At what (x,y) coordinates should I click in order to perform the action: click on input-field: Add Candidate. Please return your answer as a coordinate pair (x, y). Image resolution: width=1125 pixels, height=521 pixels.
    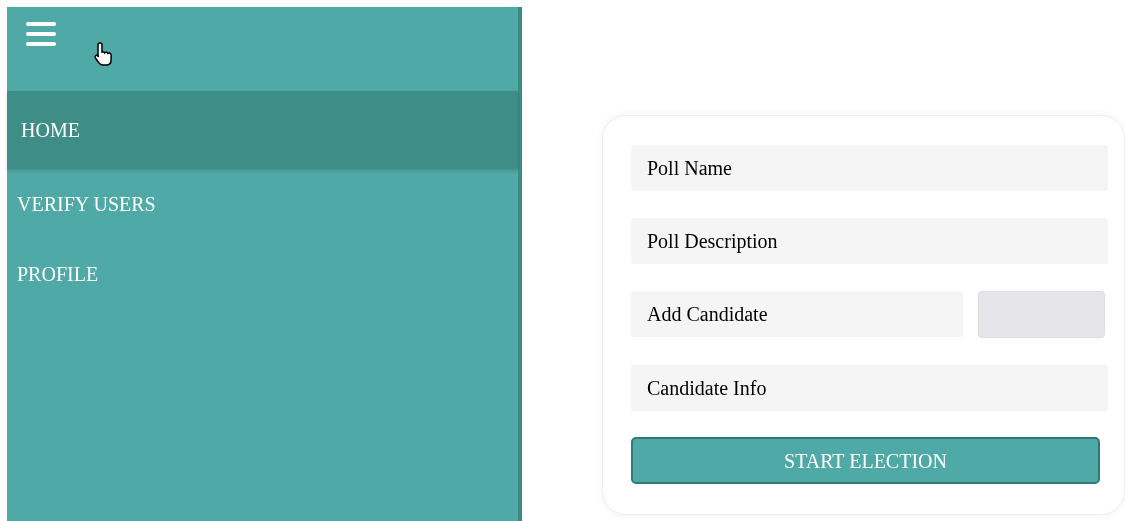
    Looking at the image, I should click on (797, 314).